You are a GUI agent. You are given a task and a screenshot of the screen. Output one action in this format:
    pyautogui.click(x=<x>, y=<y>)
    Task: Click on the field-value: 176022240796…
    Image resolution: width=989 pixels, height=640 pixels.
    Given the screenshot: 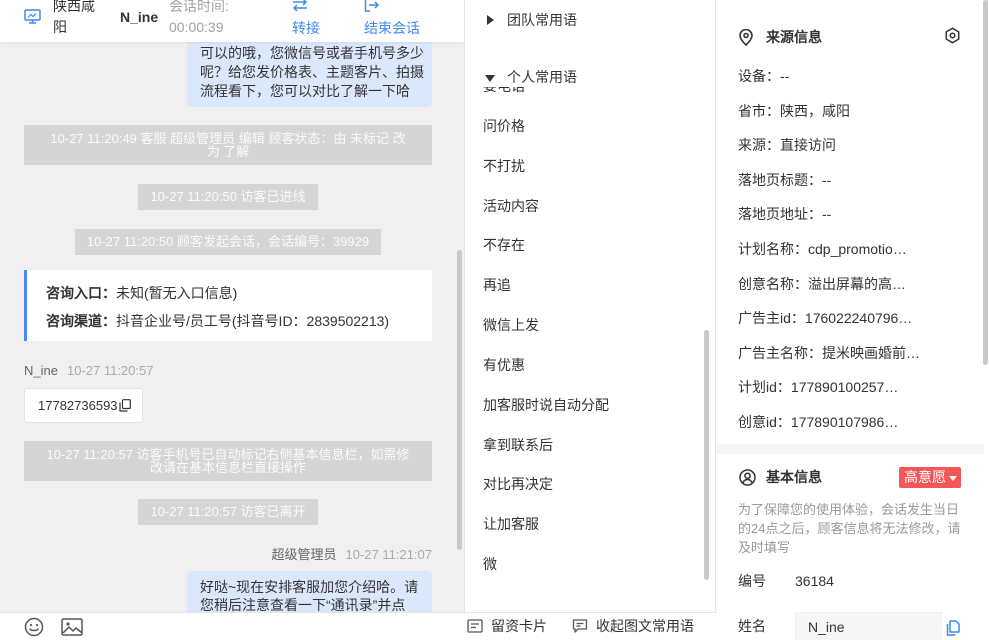 What is the action you would take?
    pyautogui.click(x=858, y=318)
    